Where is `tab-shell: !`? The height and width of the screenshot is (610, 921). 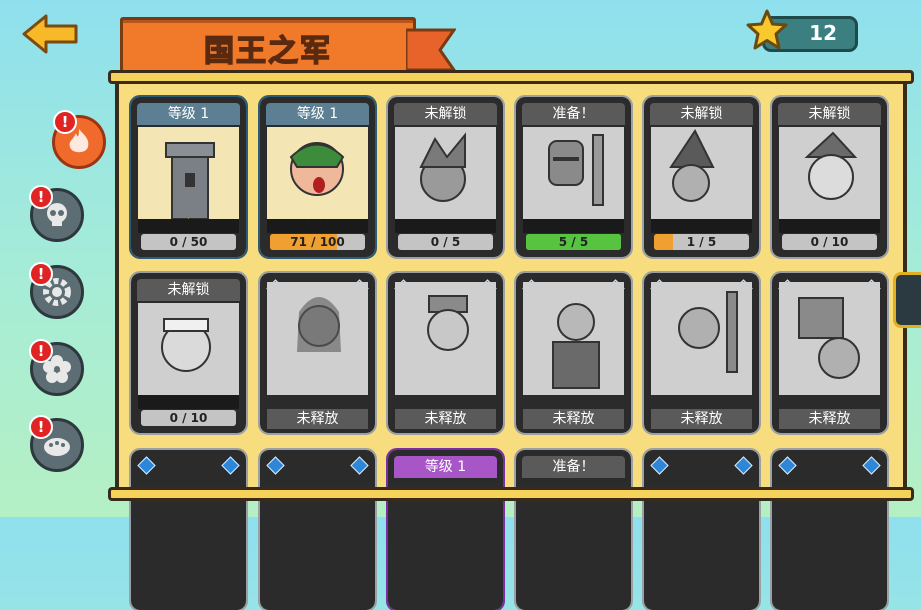
tab-shell: ! is located at coordinates (56, 443).